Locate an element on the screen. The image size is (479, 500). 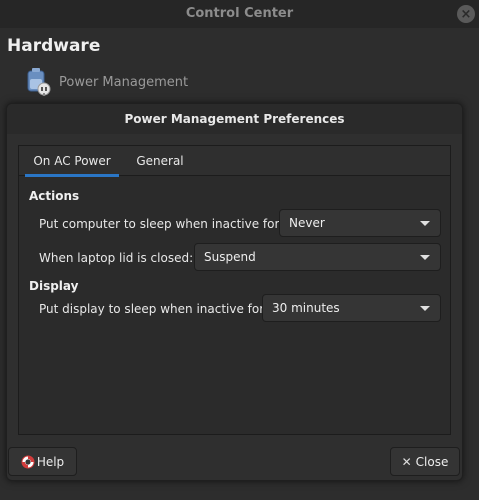
actions-heading: Actions is located at coordinates (54, 196).